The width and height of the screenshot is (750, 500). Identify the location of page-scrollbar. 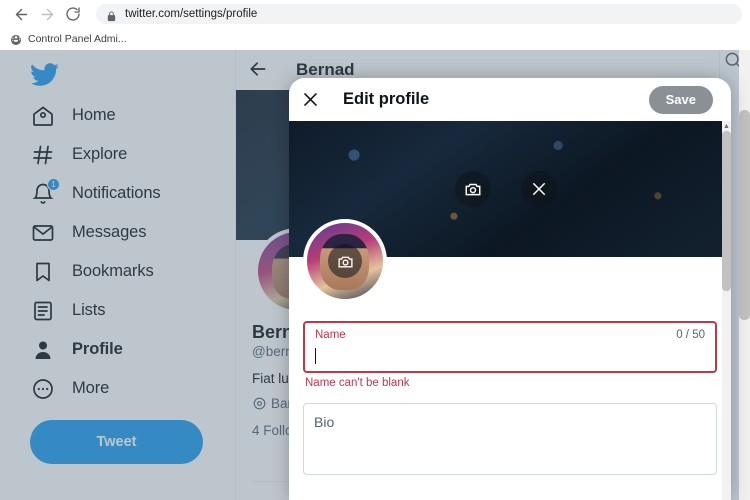
(744, 275).